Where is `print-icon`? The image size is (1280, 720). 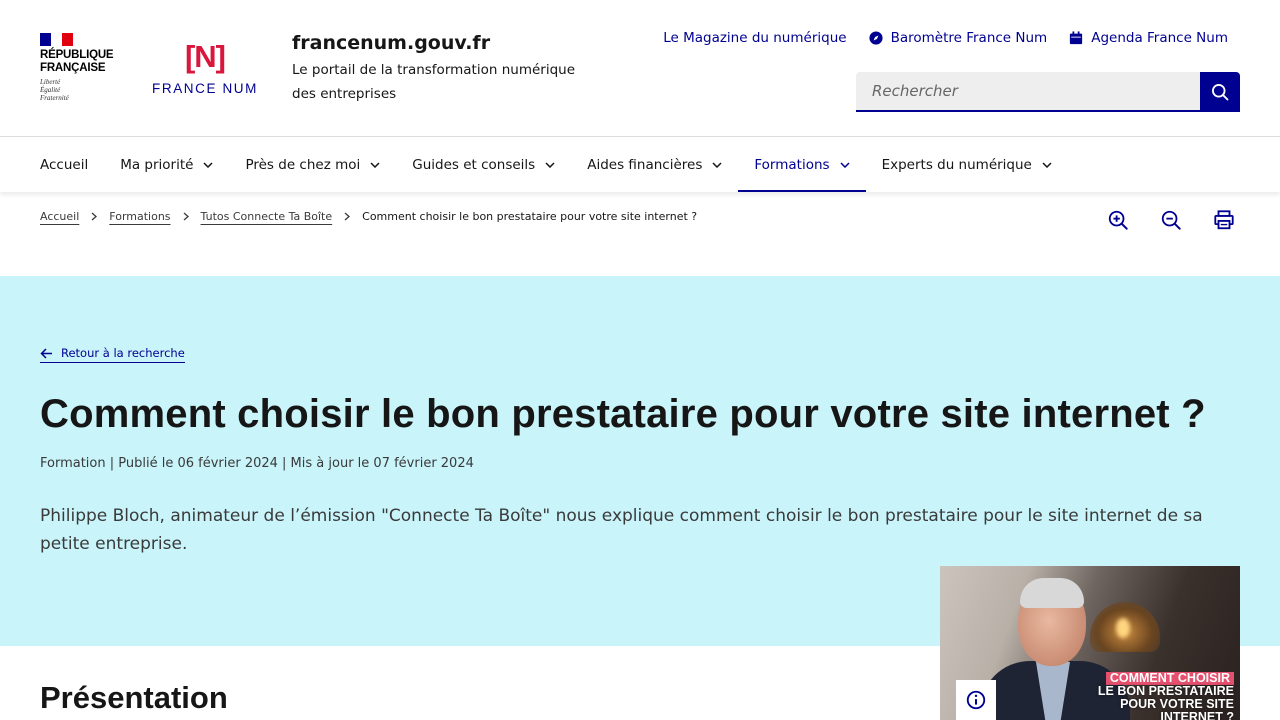 print-icon is located at coordinates (1224, 220).